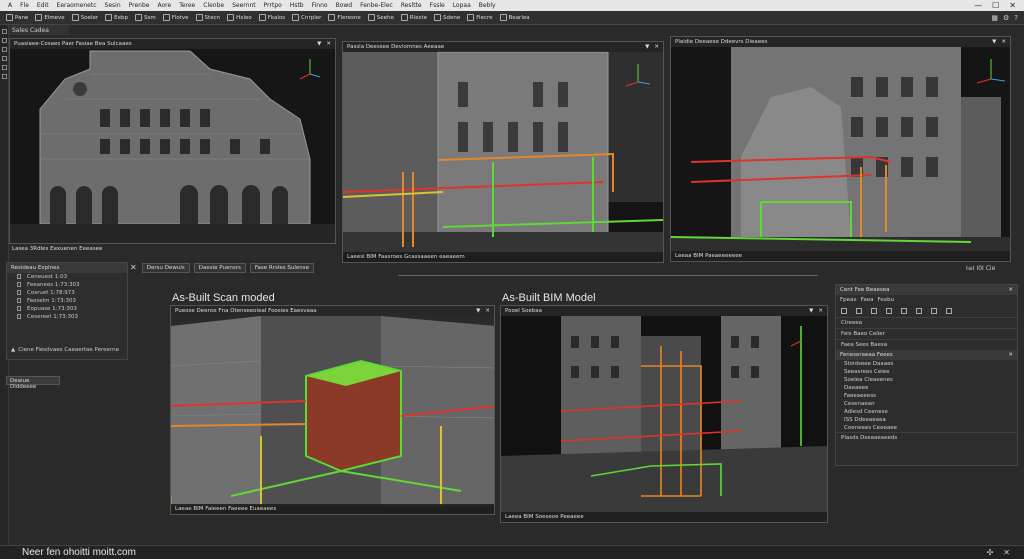  I want to click on grid-icon: ▦, so click(994, 18).